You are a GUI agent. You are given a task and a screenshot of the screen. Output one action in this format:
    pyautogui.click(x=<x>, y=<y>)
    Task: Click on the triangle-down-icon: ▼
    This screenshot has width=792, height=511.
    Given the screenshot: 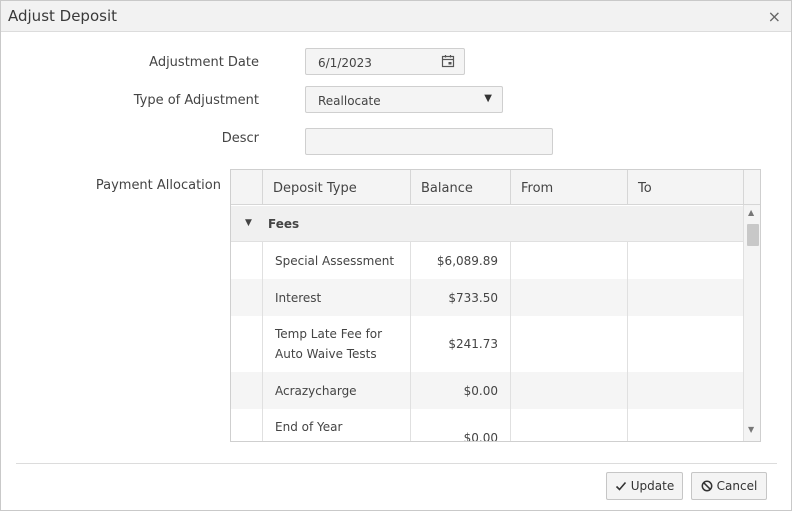 What is the action you would take?
    pyautogui.click(x=248, y=223)
    